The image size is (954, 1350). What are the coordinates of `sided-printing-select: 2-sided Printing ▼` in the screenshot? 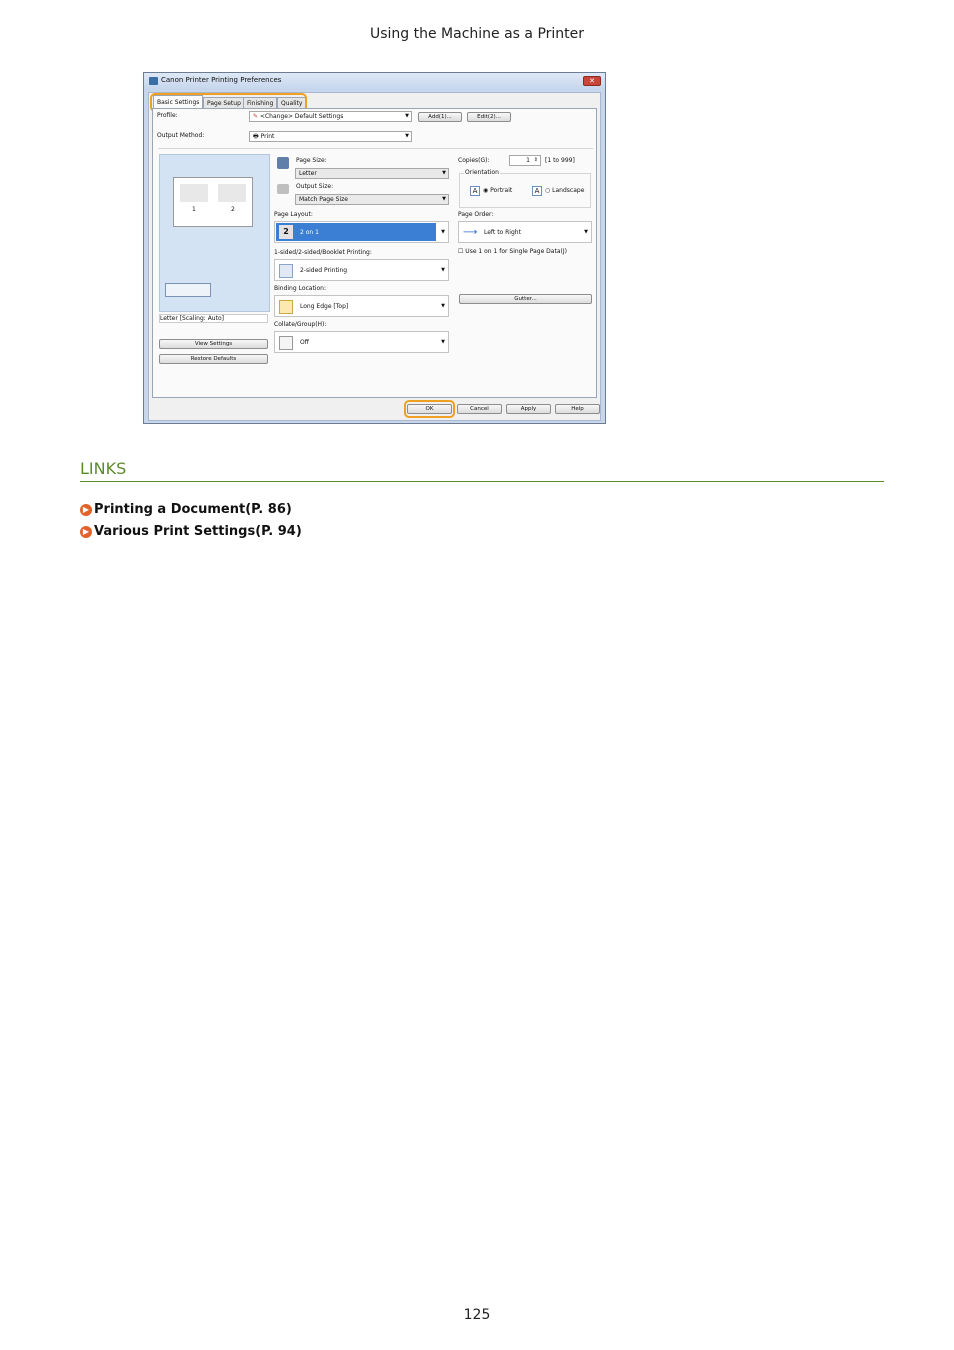 It's located at (361, 270).